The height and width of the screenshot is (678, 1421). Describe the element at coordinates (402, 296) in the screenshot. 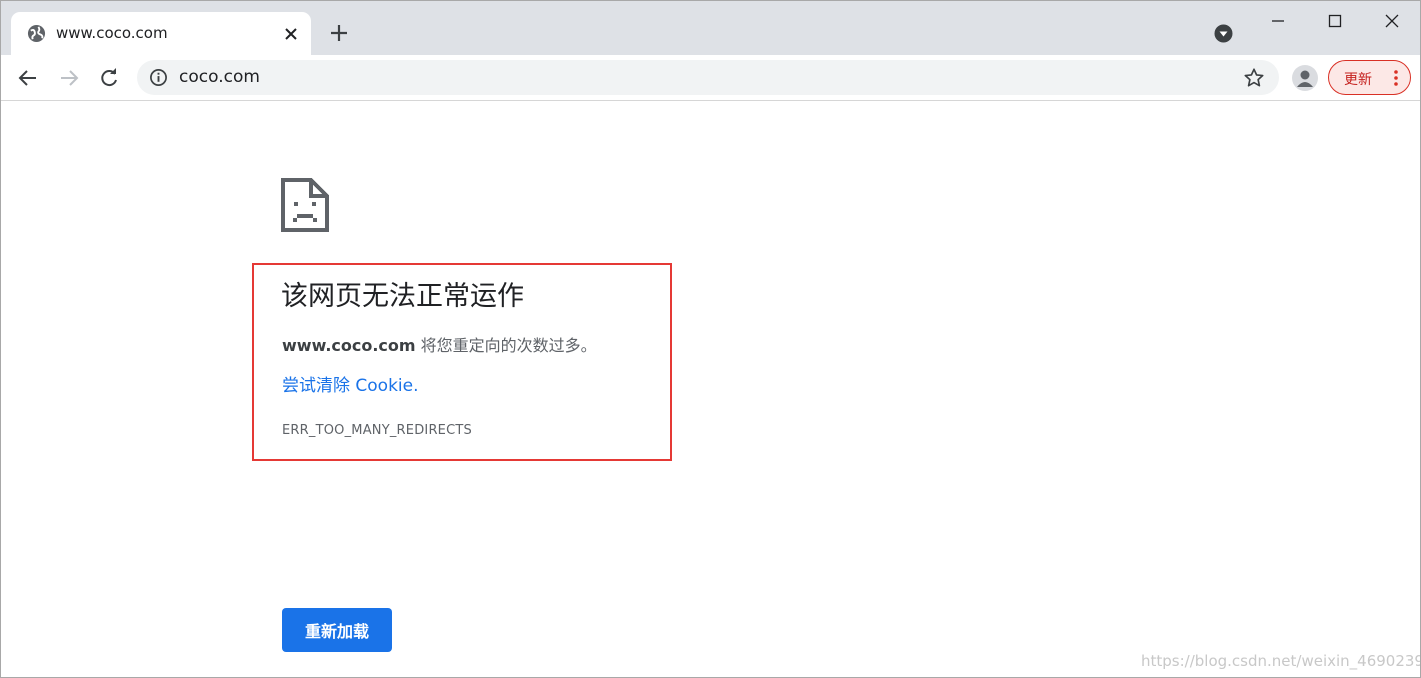

I see `error-title: 该网页无法正常运作` at that location.